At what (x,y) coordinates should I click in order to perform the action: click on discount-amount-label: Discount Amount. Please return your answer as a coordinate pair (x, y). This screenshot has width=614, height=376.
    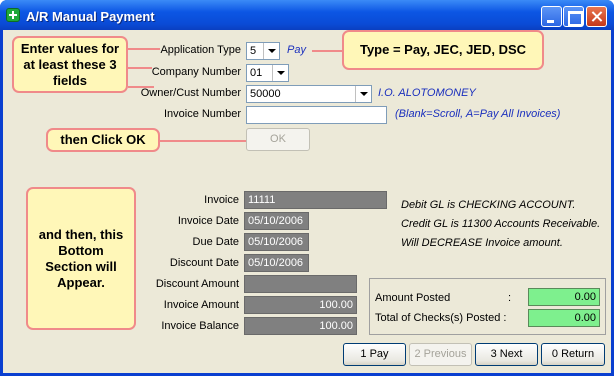
    Looking at the image, I should click on (197, 284).